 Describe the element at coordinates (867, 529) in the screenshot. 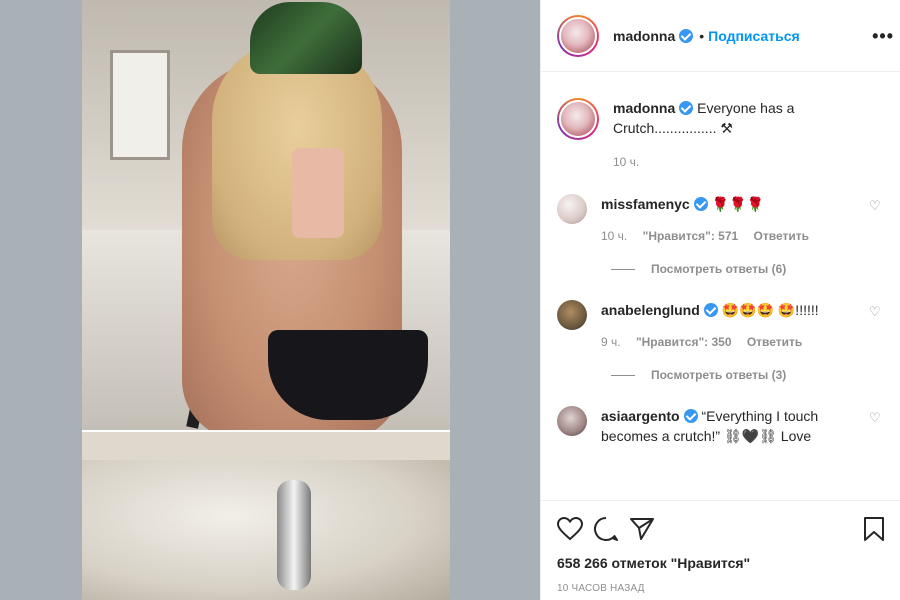

I see `bookmark-icon` at that location.